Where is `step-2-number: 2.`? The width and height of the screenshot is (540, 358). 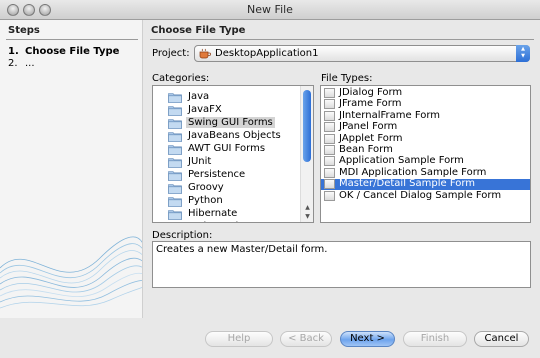 step-2-number: 2. is located at coordinates (13, 63).